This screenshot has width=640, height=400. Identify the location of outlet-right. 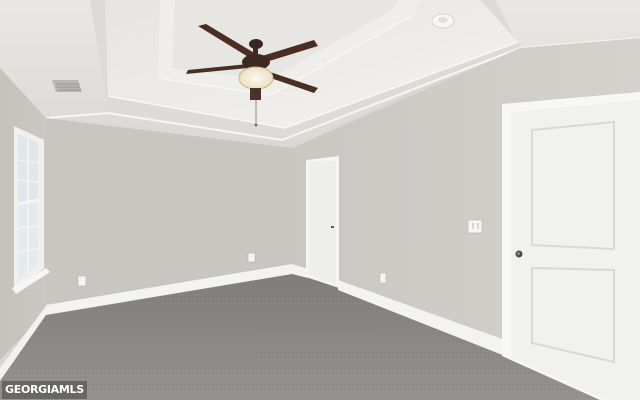
(383, 278).